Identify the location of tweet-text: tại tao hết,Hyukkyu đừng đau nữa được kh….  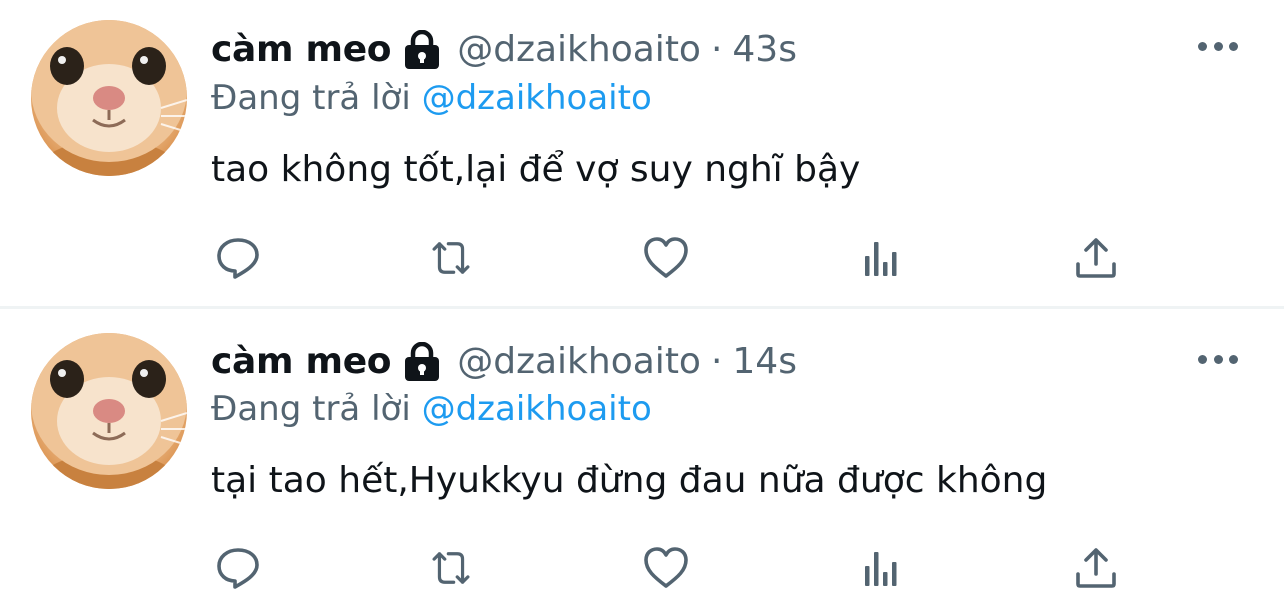
(629, 480).